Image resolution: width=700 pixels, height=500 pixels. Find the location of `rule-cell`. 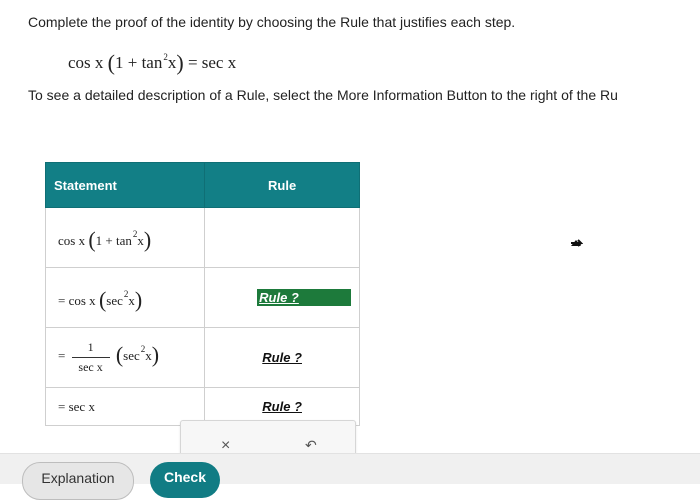

rule-cell is located at coordinates (282, 237).